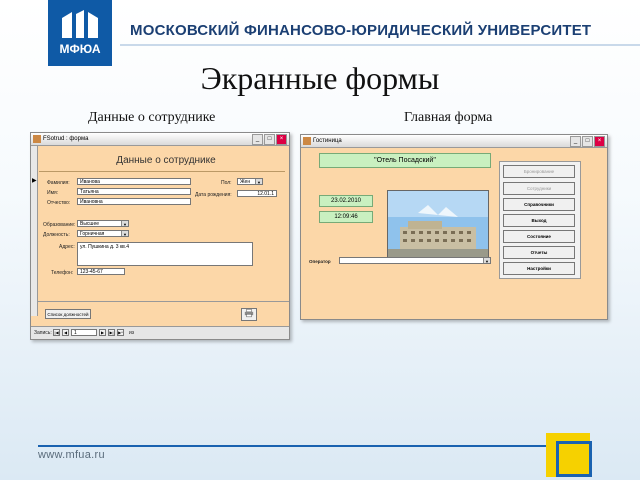 This screenshot has height=480, width=640. I want to click on address-label: Адрес:, so click(67, 247).